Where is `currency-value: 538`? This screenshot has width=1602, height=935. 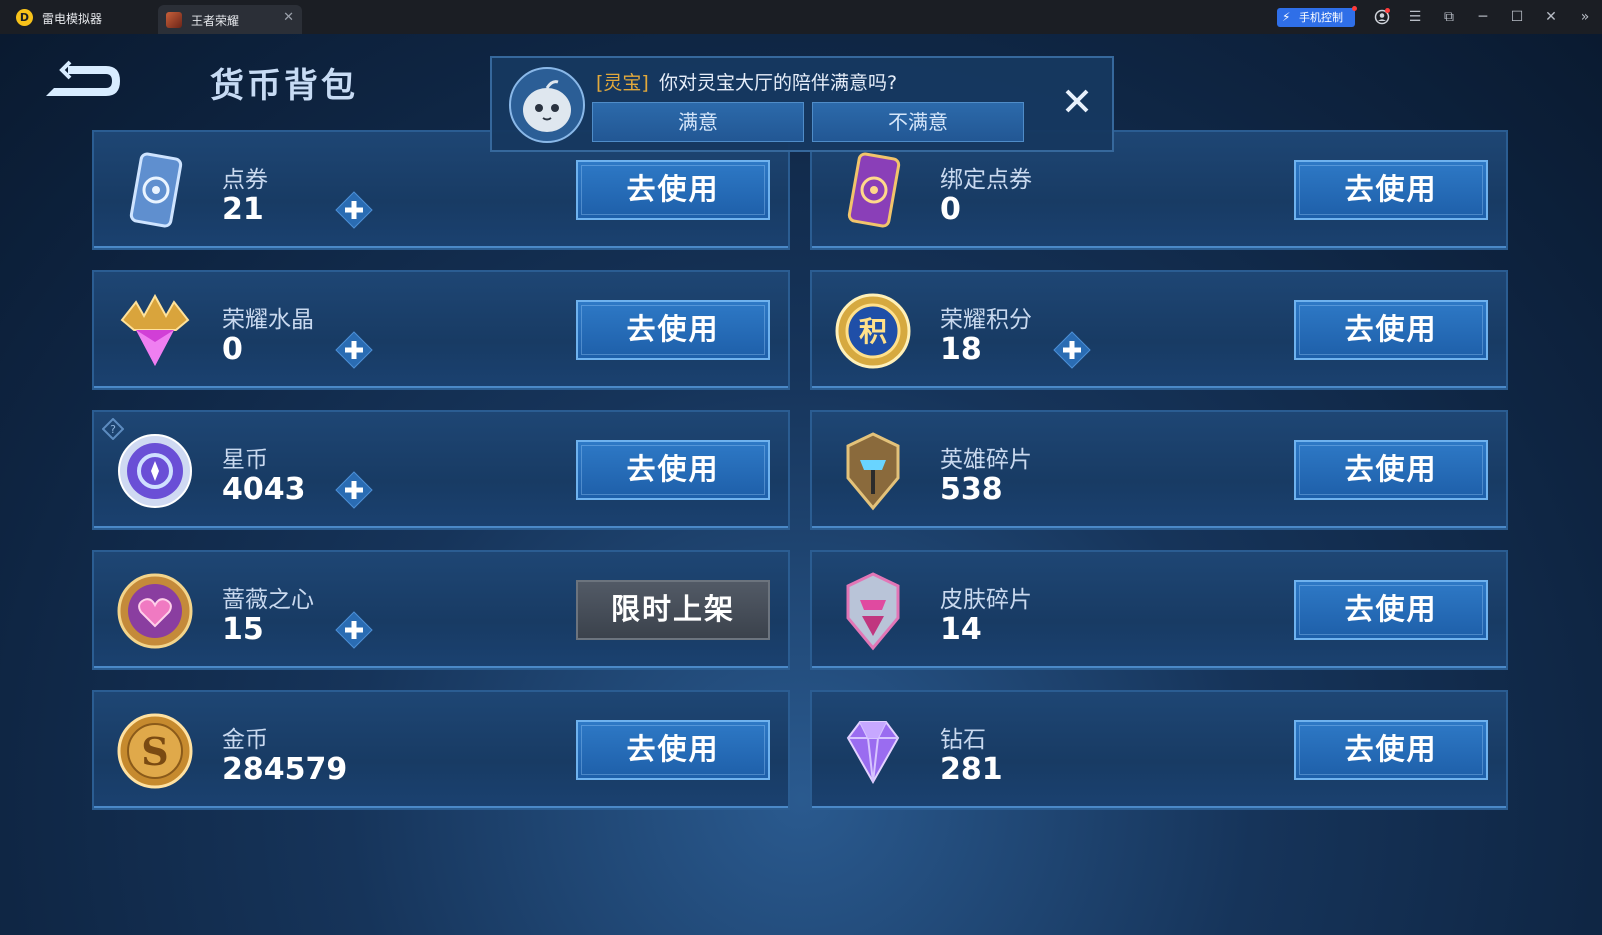 currency-value: 538 is located at coordinates (971, 489).